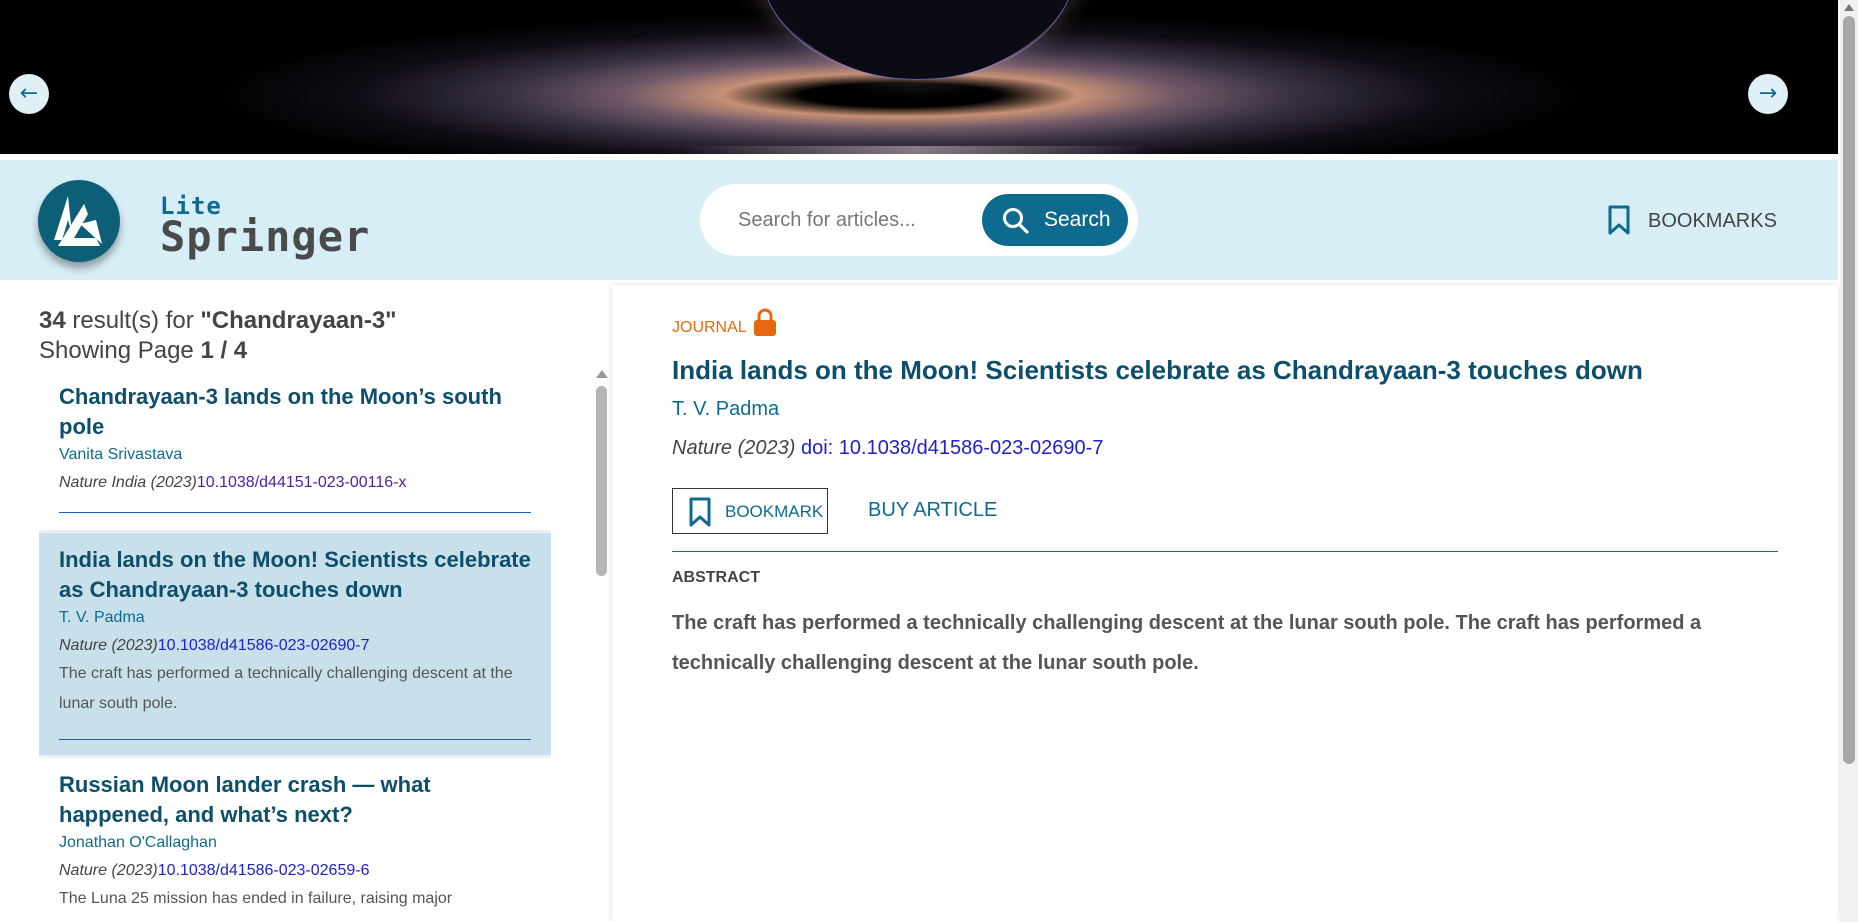  Describe the element at coordinates (952, 448) in the screenshot. I see `detail-doi-link: doi: 10.1038/d41586-023-02690-7` at that location.